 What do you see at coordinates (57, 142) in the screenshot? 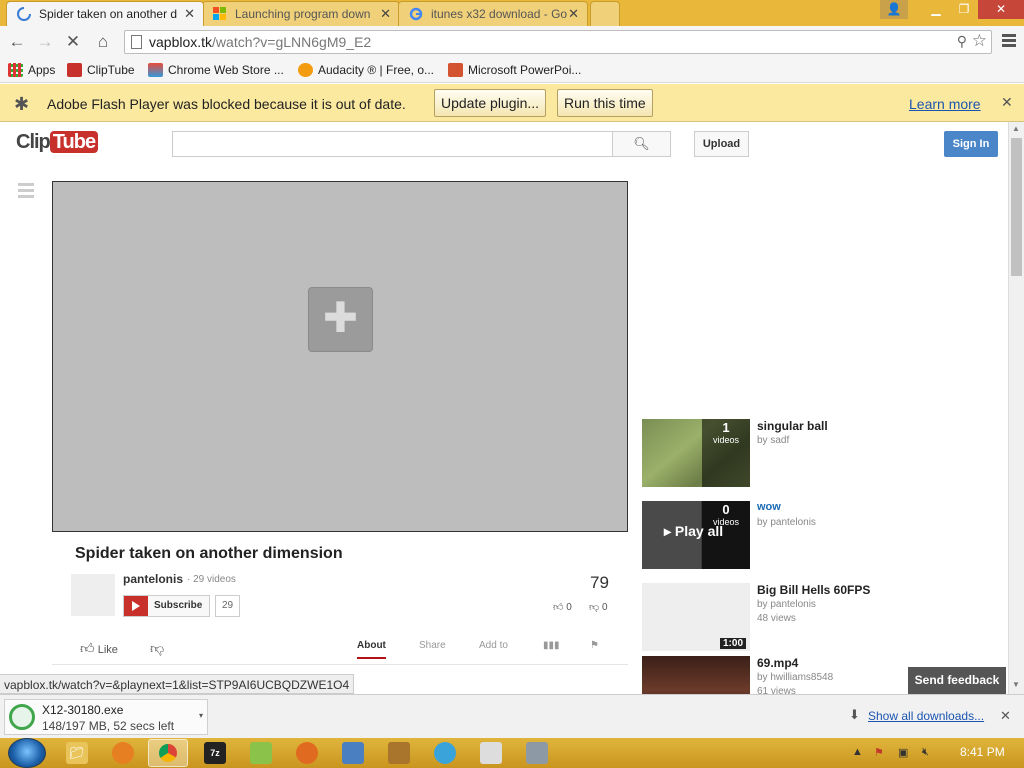
I see `cliptube-logo: Clip Tube` at bounding box center [57, 142].